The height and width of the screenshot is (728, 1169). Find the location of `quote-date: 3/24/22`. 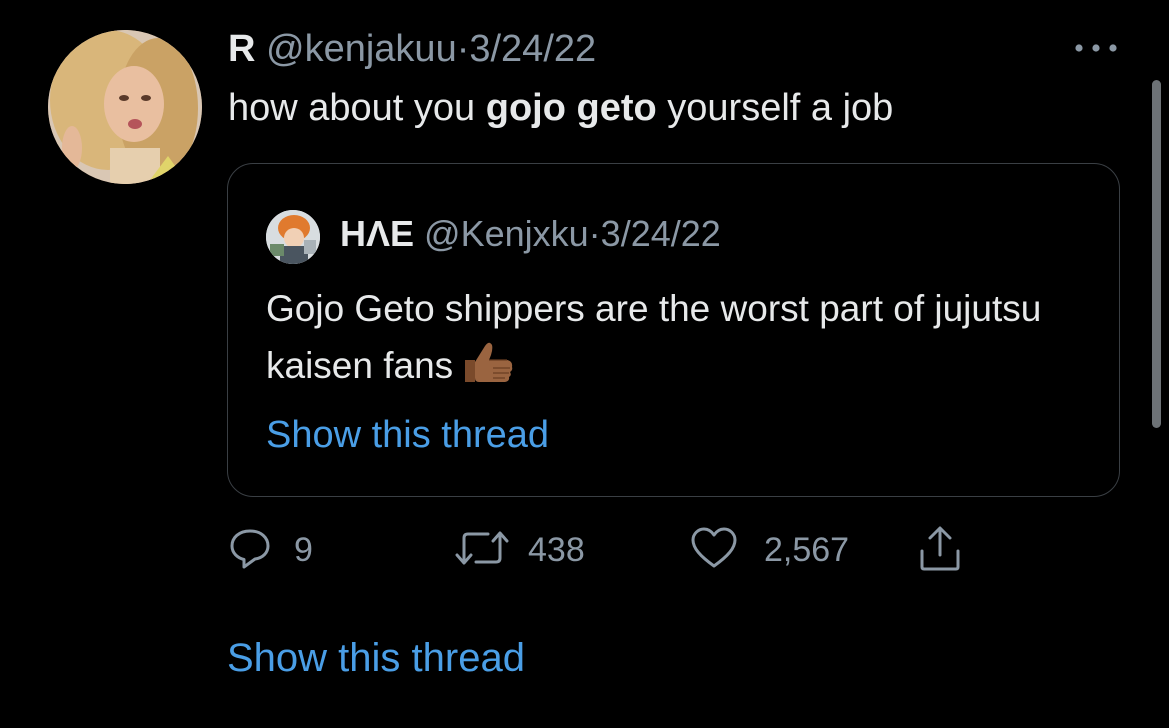

quote-date: 3/24/22 is located at coordinates (661, 233).